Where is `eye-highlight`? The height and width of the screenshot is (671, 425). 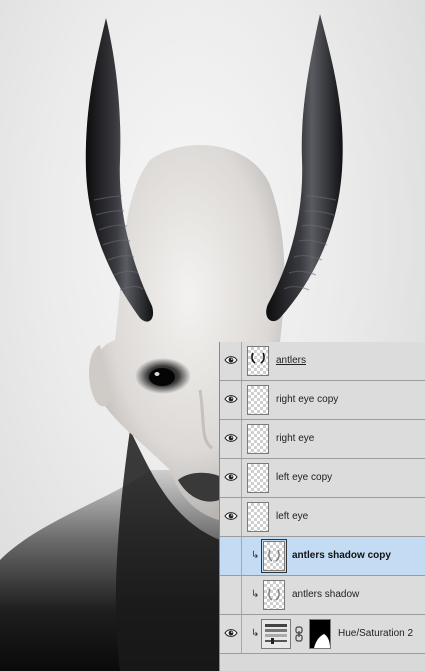 eye-highlight is located at coordinates (157, 374).